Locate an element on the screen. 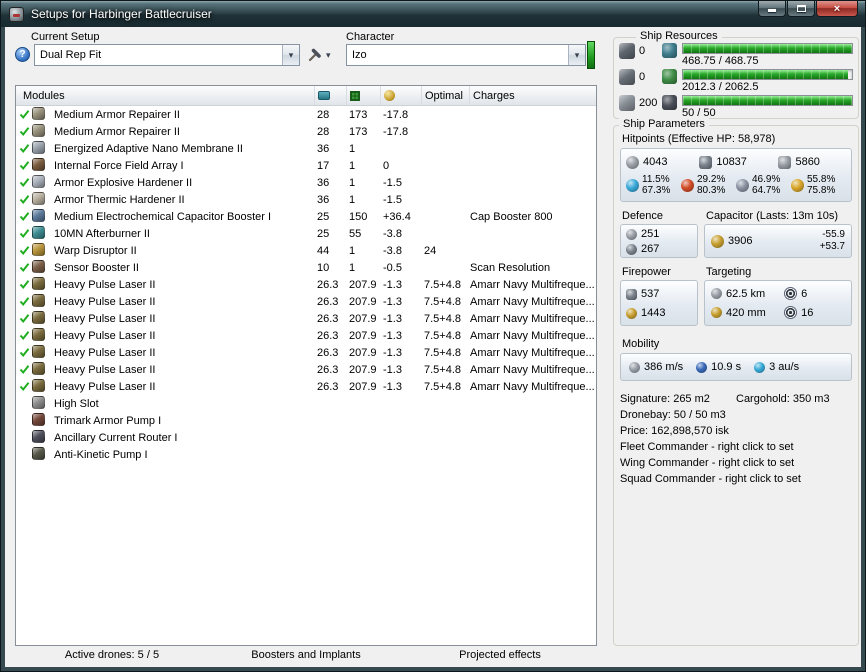  module-name: Energized Adaptive Nano Membrane II is located at coordinates (148, 148).